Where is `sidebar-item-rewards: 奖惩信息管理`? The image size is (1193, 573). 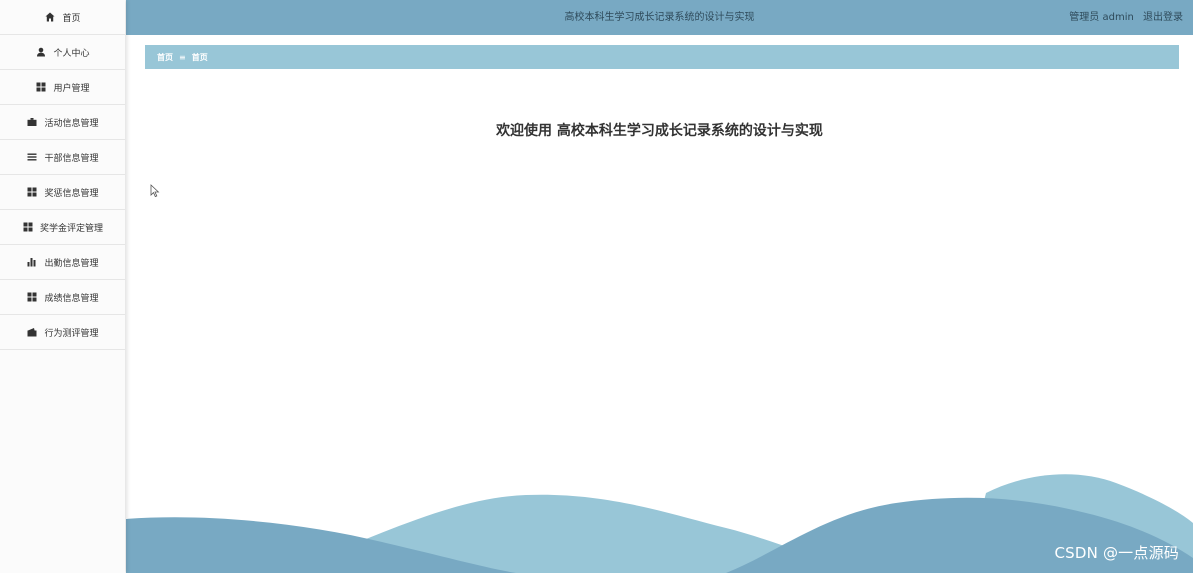
sidebar-item-rewards: 奖惩信息管理 is located at coordinates (62, 192).